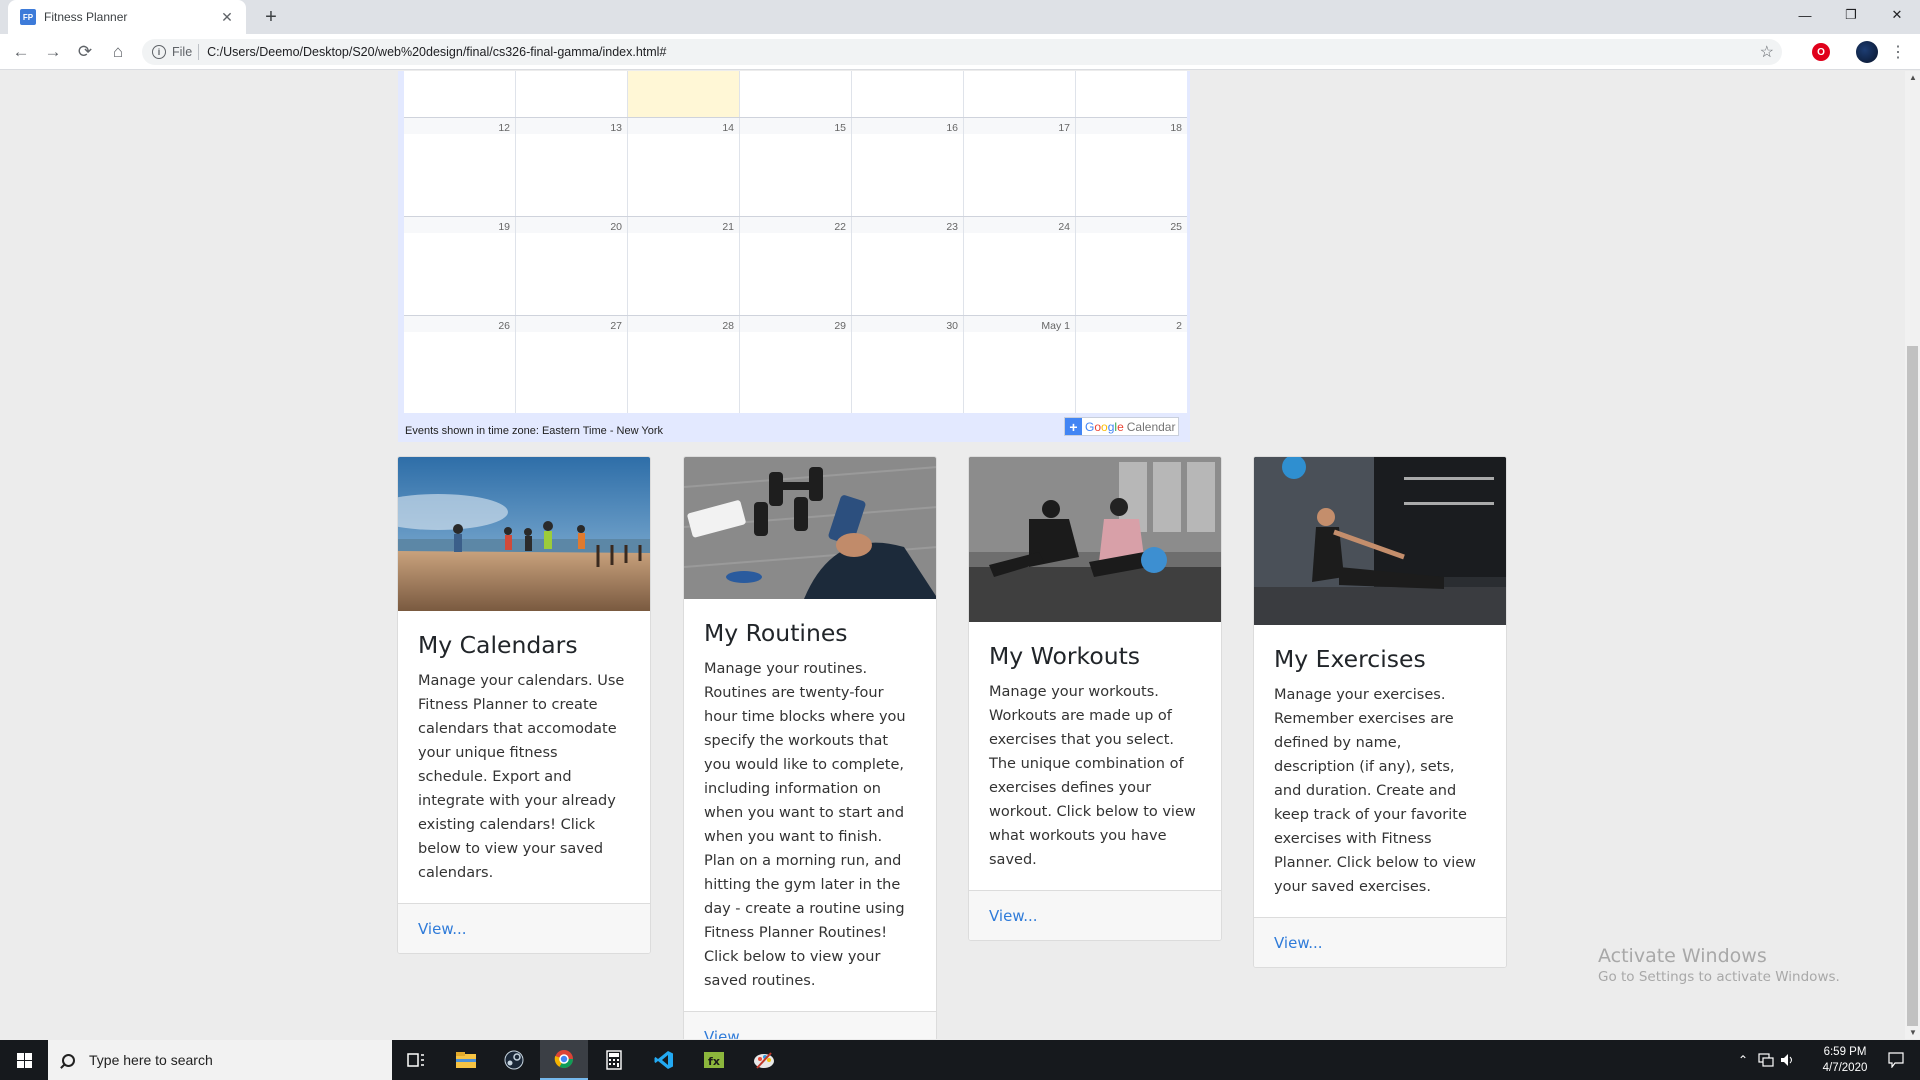 The width and height of the screenshot is (1920, 1080). Describe the element at coordinates (1020, 167) in the screenshot. I see `calendar-day-cell: 17` at that location.